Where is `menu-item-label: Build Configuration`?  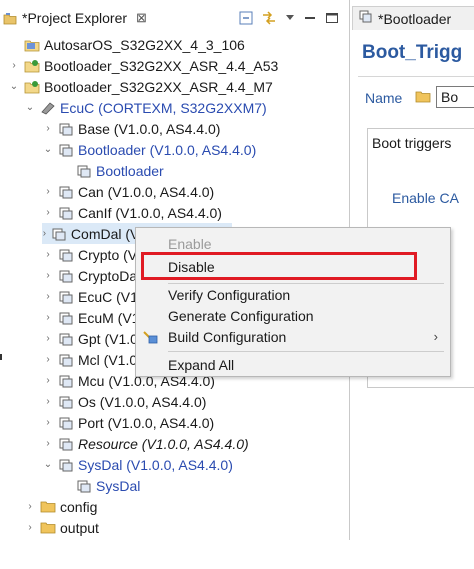 menu-item-label: Build Configuration is located at coordinates (227, 336).